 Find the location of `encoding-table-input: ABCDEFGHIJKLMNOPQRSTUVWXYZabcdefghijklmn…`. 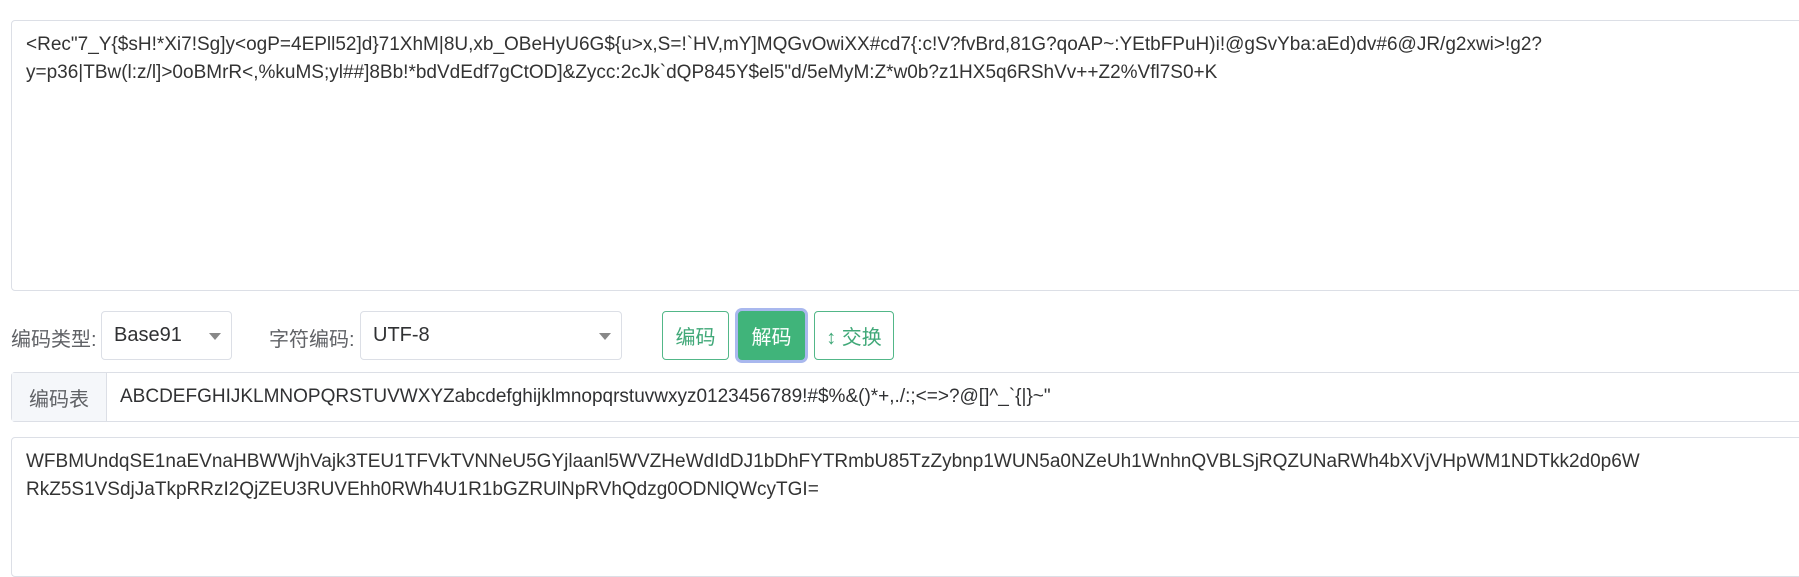

encoding-table-input: ABCDEFGHIJKLMNOPQRSTUVWXYZabcdefghijklmn… is located at coordinates (579, 397).